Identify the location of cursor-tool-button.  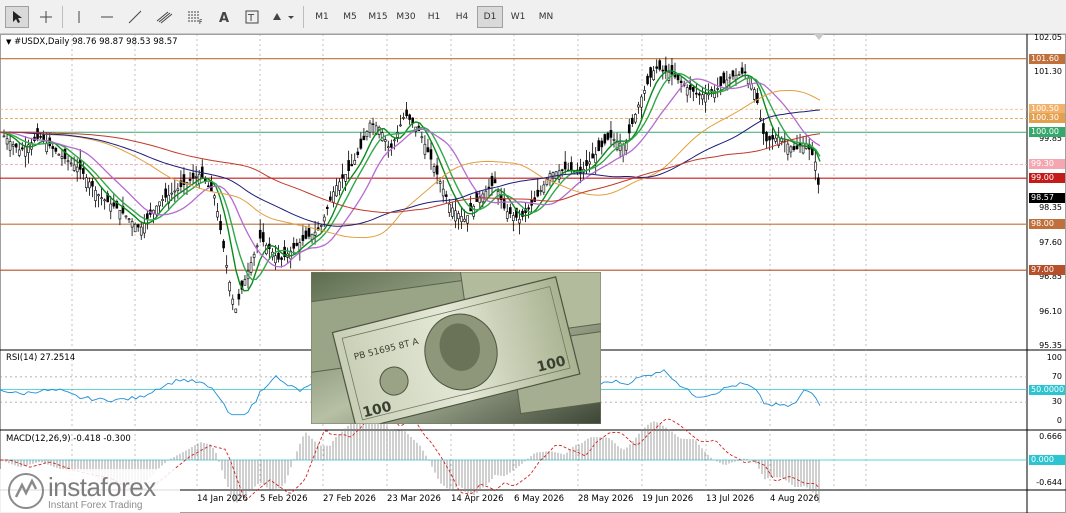
(17, 17).